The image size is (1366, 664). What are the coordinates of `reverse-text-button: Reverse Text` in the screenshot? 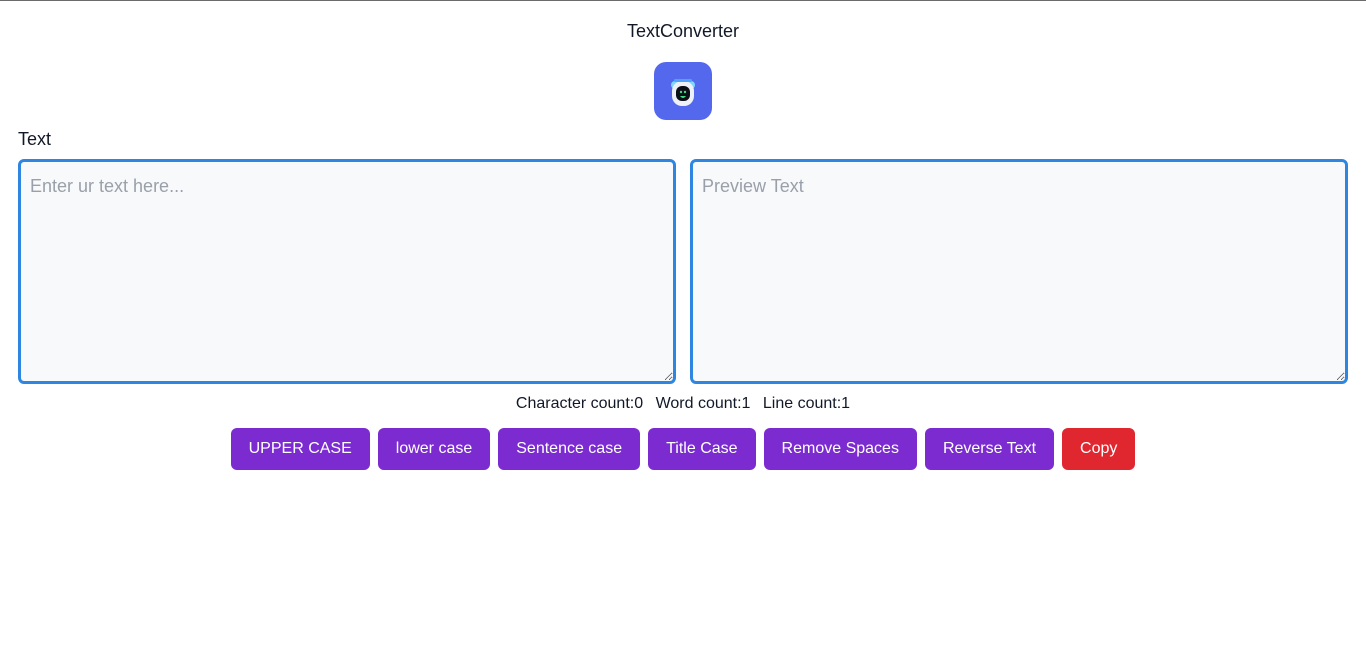 It's located at (989, 449).